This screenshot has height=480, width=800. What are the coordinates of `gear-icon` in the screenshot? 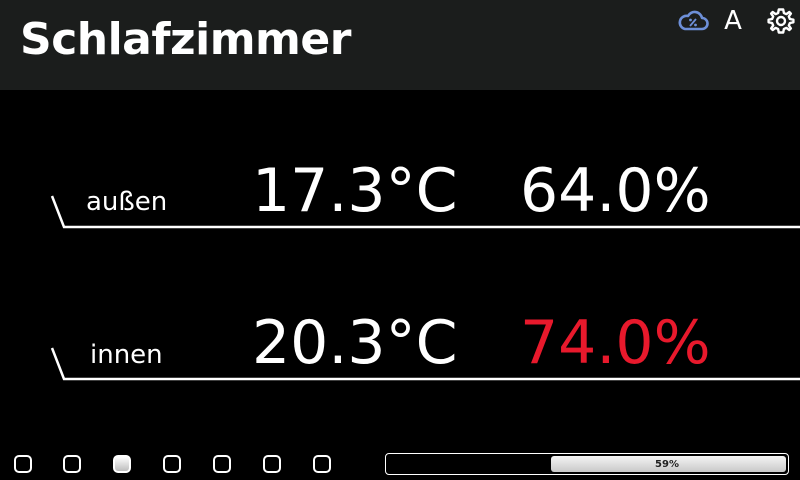 It's located at (781, 21).